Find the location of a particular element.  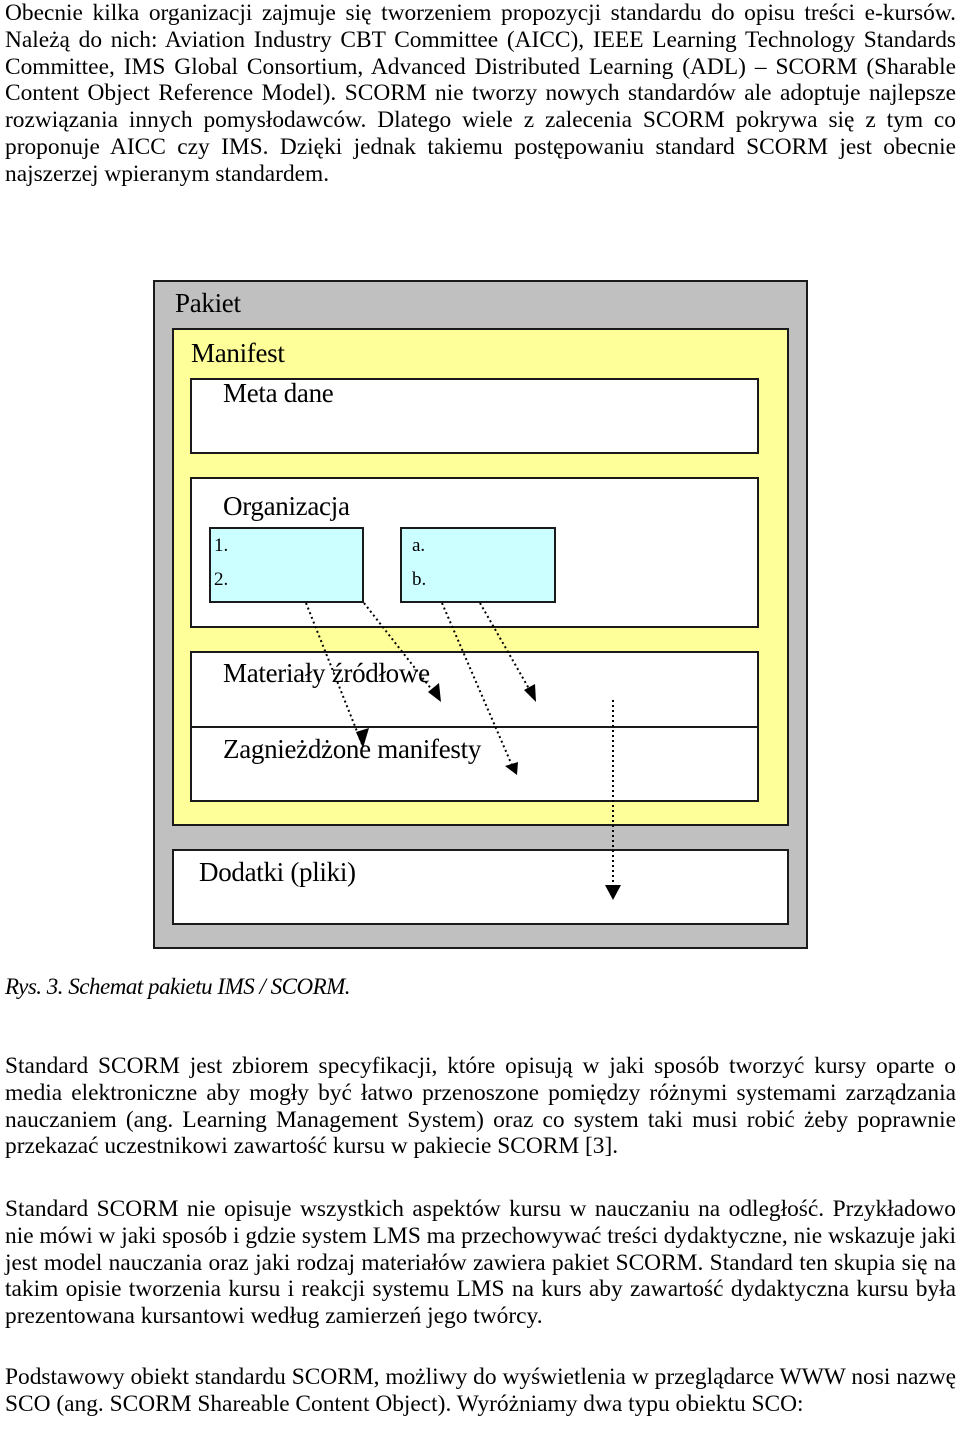

org-item: a. is located at coordinates (419, 545).